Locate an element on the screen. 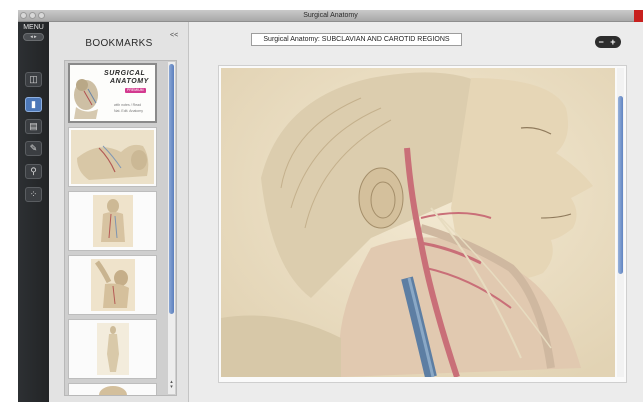 This screenshot has height=402, width=643. menu-button: MENU is located at coordinates (33, 27).